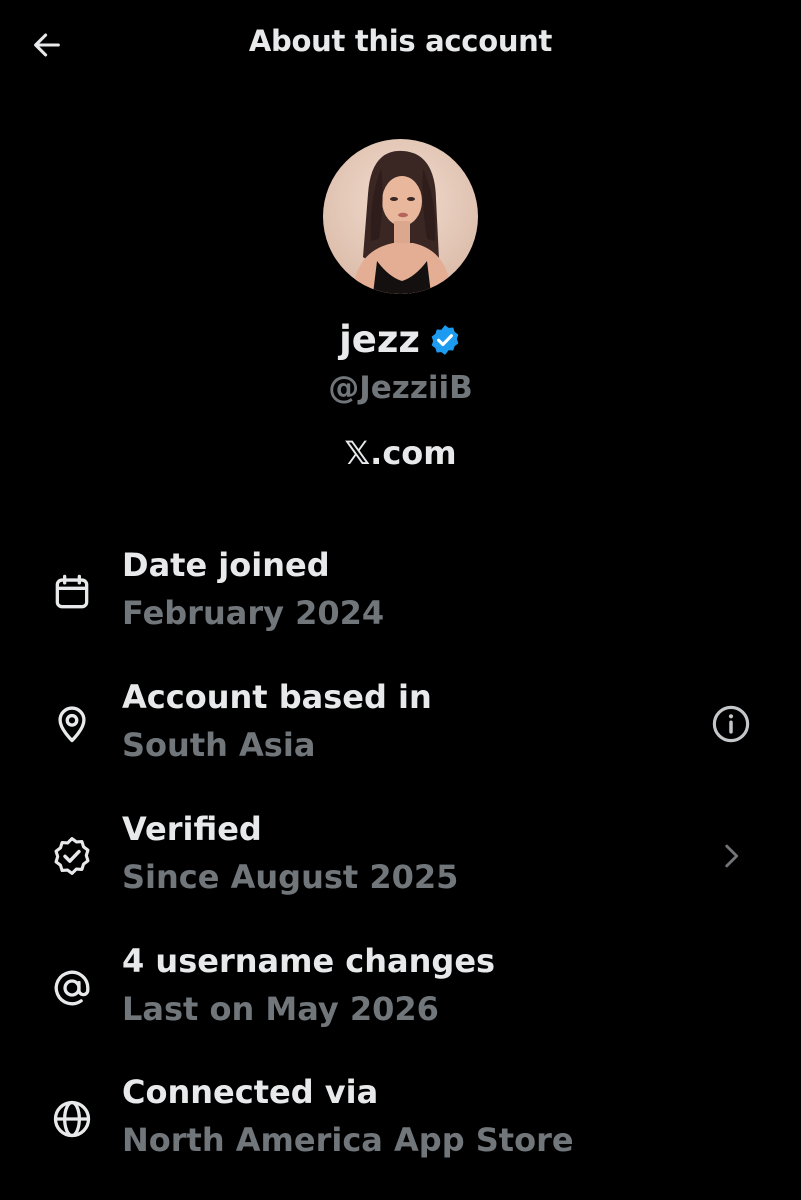 The width and height of the screenshot is (801, 1200). What do you see at coordinates (277, 697) in the screenshot?
I see `row-title: Account based in` at bounding box center [277, 697].